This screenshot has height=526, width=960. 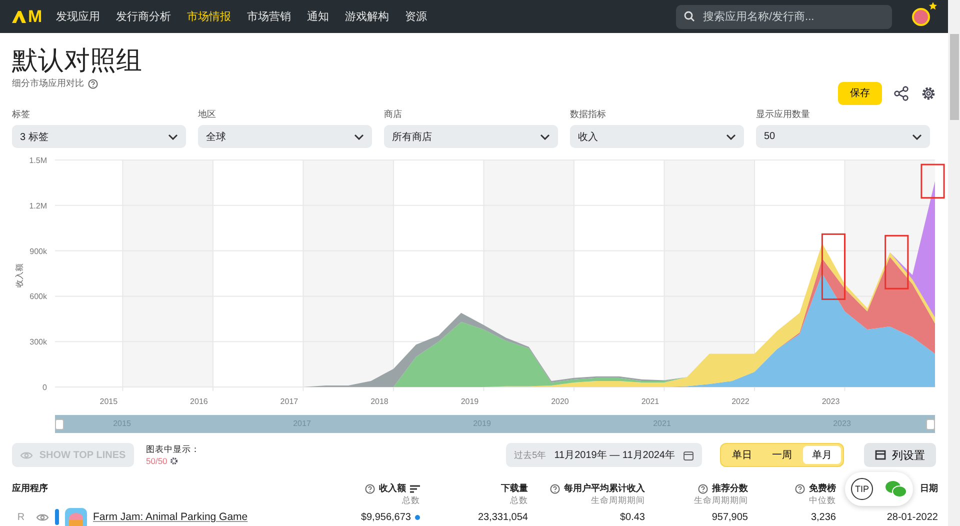 I want to click on star-icon, so click(x=933, y=6).